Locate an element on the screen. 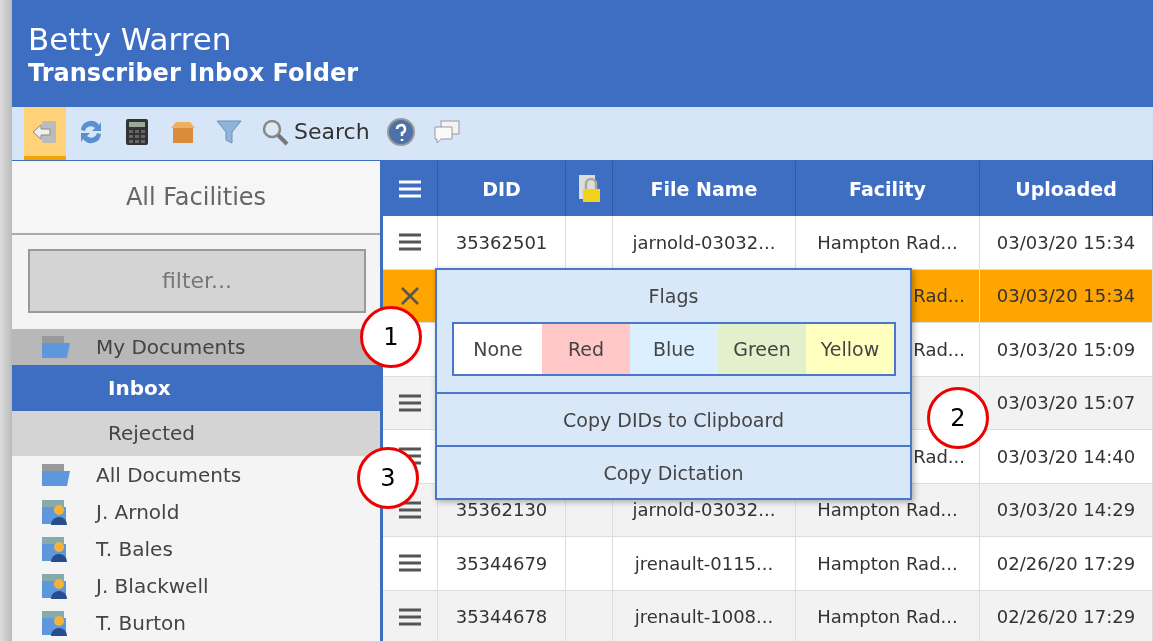 The width and height of the screenshot is (1153, 641). tree-item: J. Arnold is located at coordinates (96, 512).